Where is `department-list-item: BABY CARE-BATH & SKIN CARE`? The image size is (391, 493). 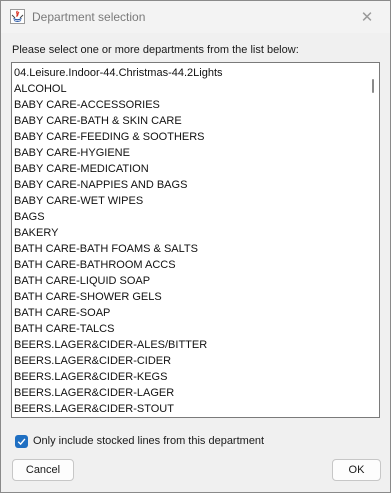 department-list-item: BABY CARE-BATH & SKIN CARE is located at coordinates (190, 121).